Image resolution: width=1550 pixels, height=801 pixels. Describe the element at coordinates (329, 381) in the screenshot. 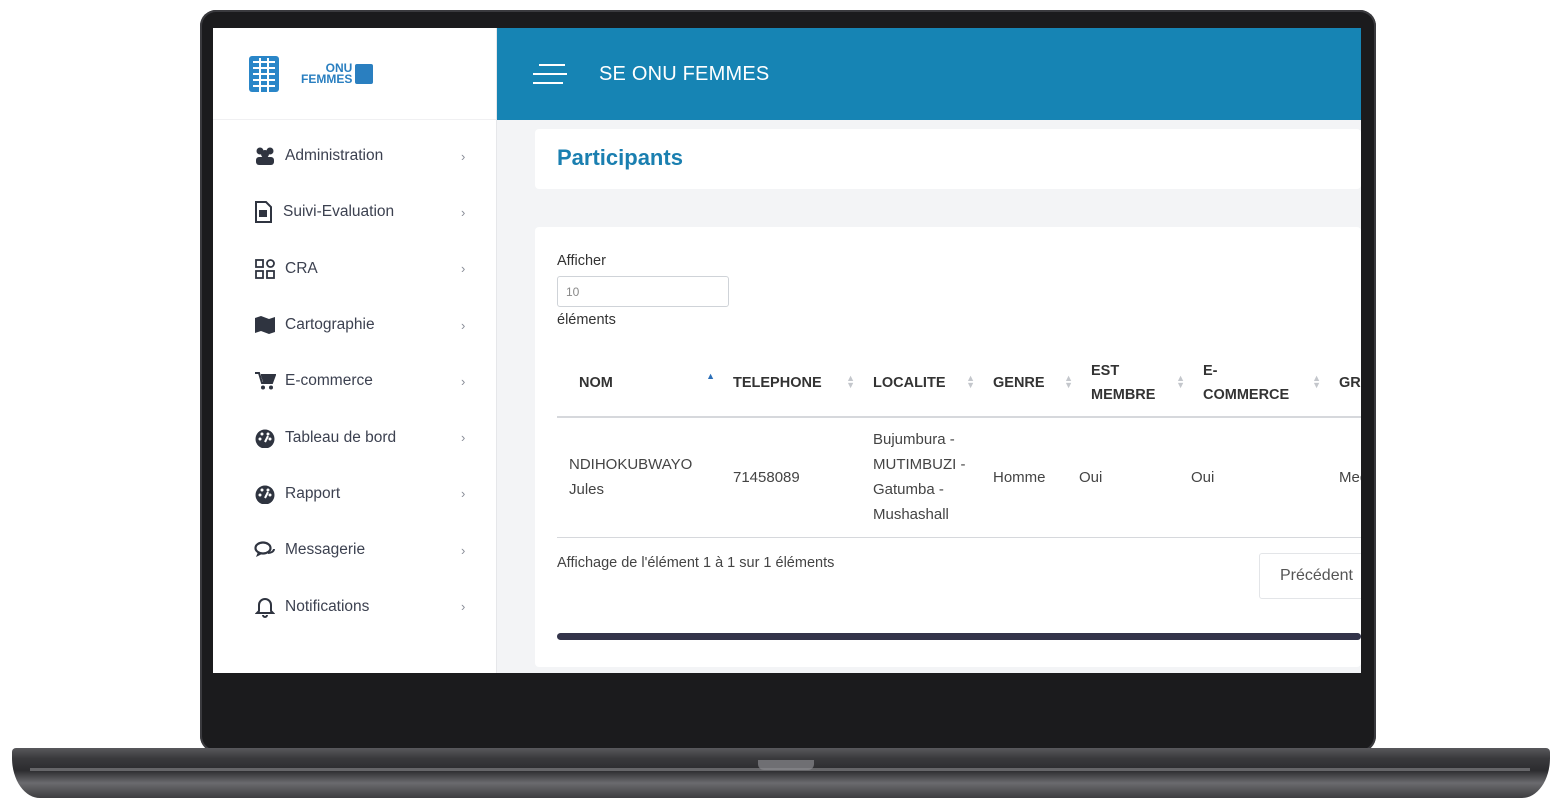

I see `sidebar-item-label: E-commerce` at that location.